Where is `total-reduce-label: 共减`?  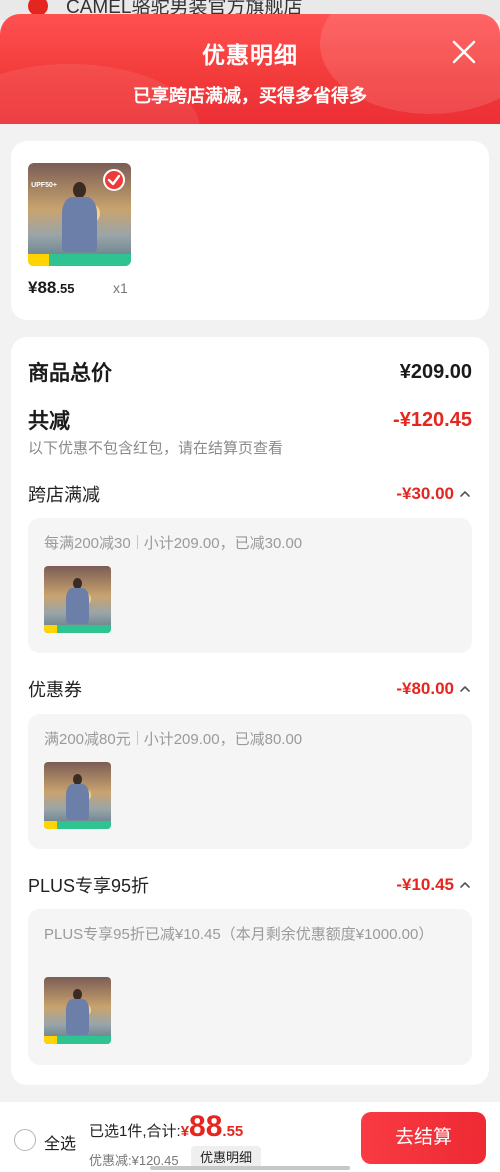
total-reduce-label: 共减 is located at coordinates (49, 421).